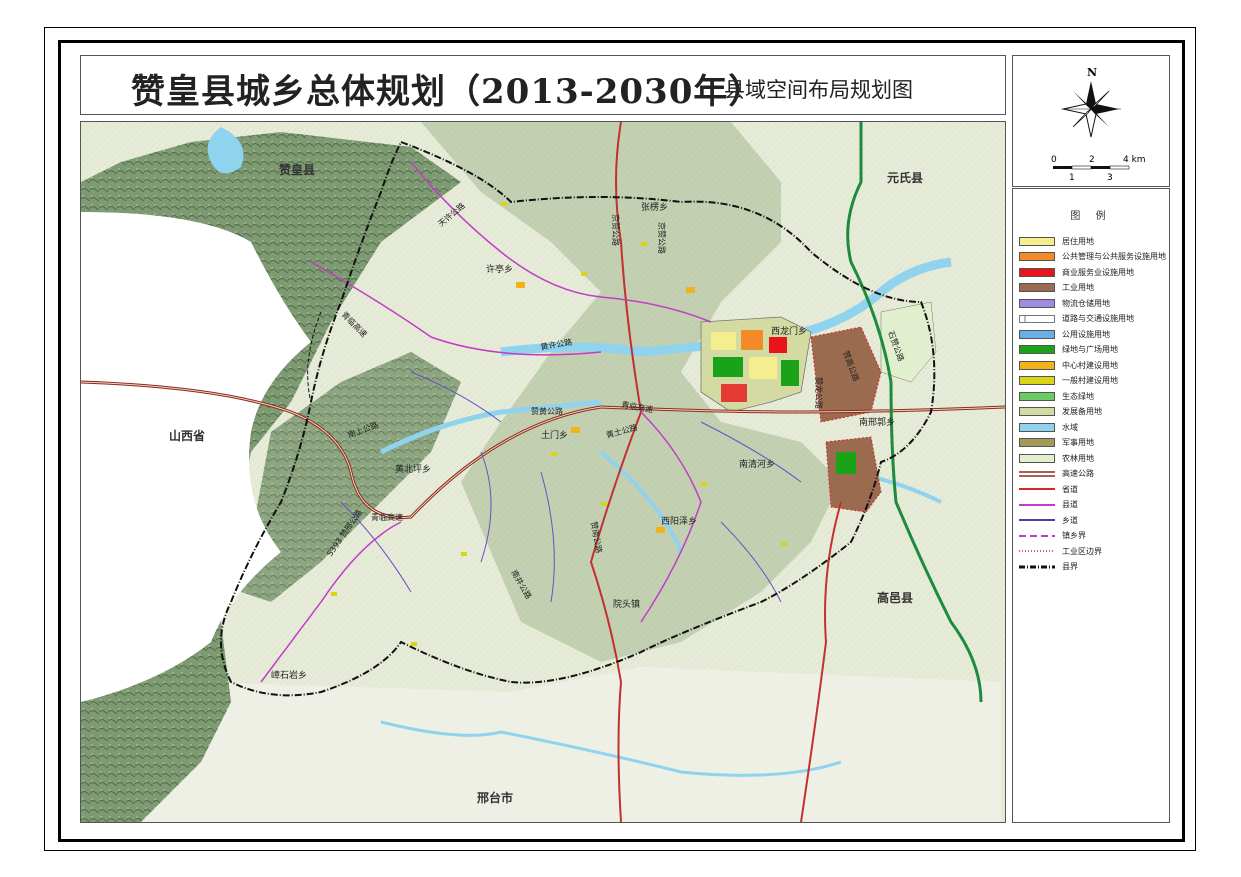 Image resolution: width=1241 pixels, height=877 pixels. I want to click on legend-item: 居住用地, so click(1056, 241).